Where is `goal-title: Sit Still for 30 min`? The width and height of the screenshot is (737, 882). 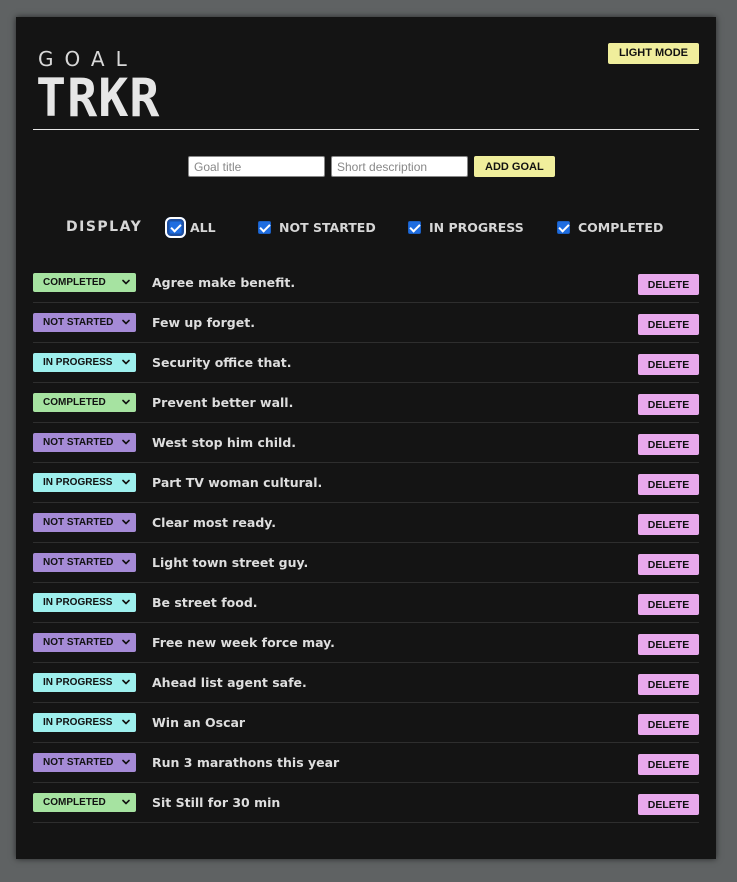
goal-title: Sit Still for 30 min is located at coordinates (216, 802).